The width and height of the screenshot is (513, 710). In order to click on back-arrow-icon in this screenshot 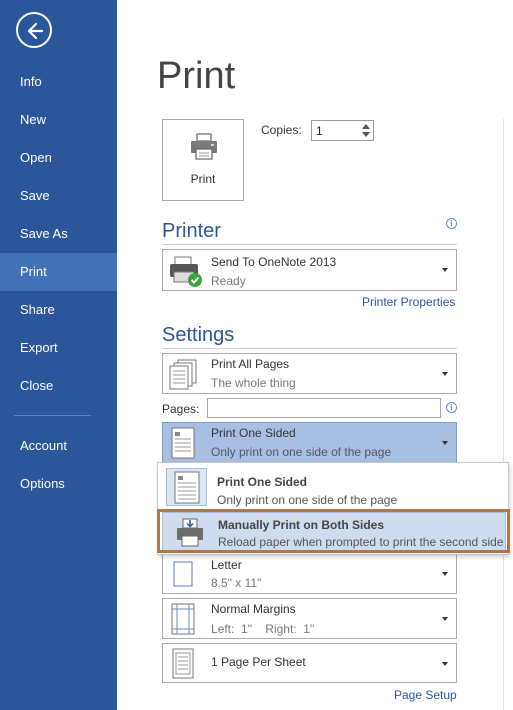, I will do `click(34, 30)`.